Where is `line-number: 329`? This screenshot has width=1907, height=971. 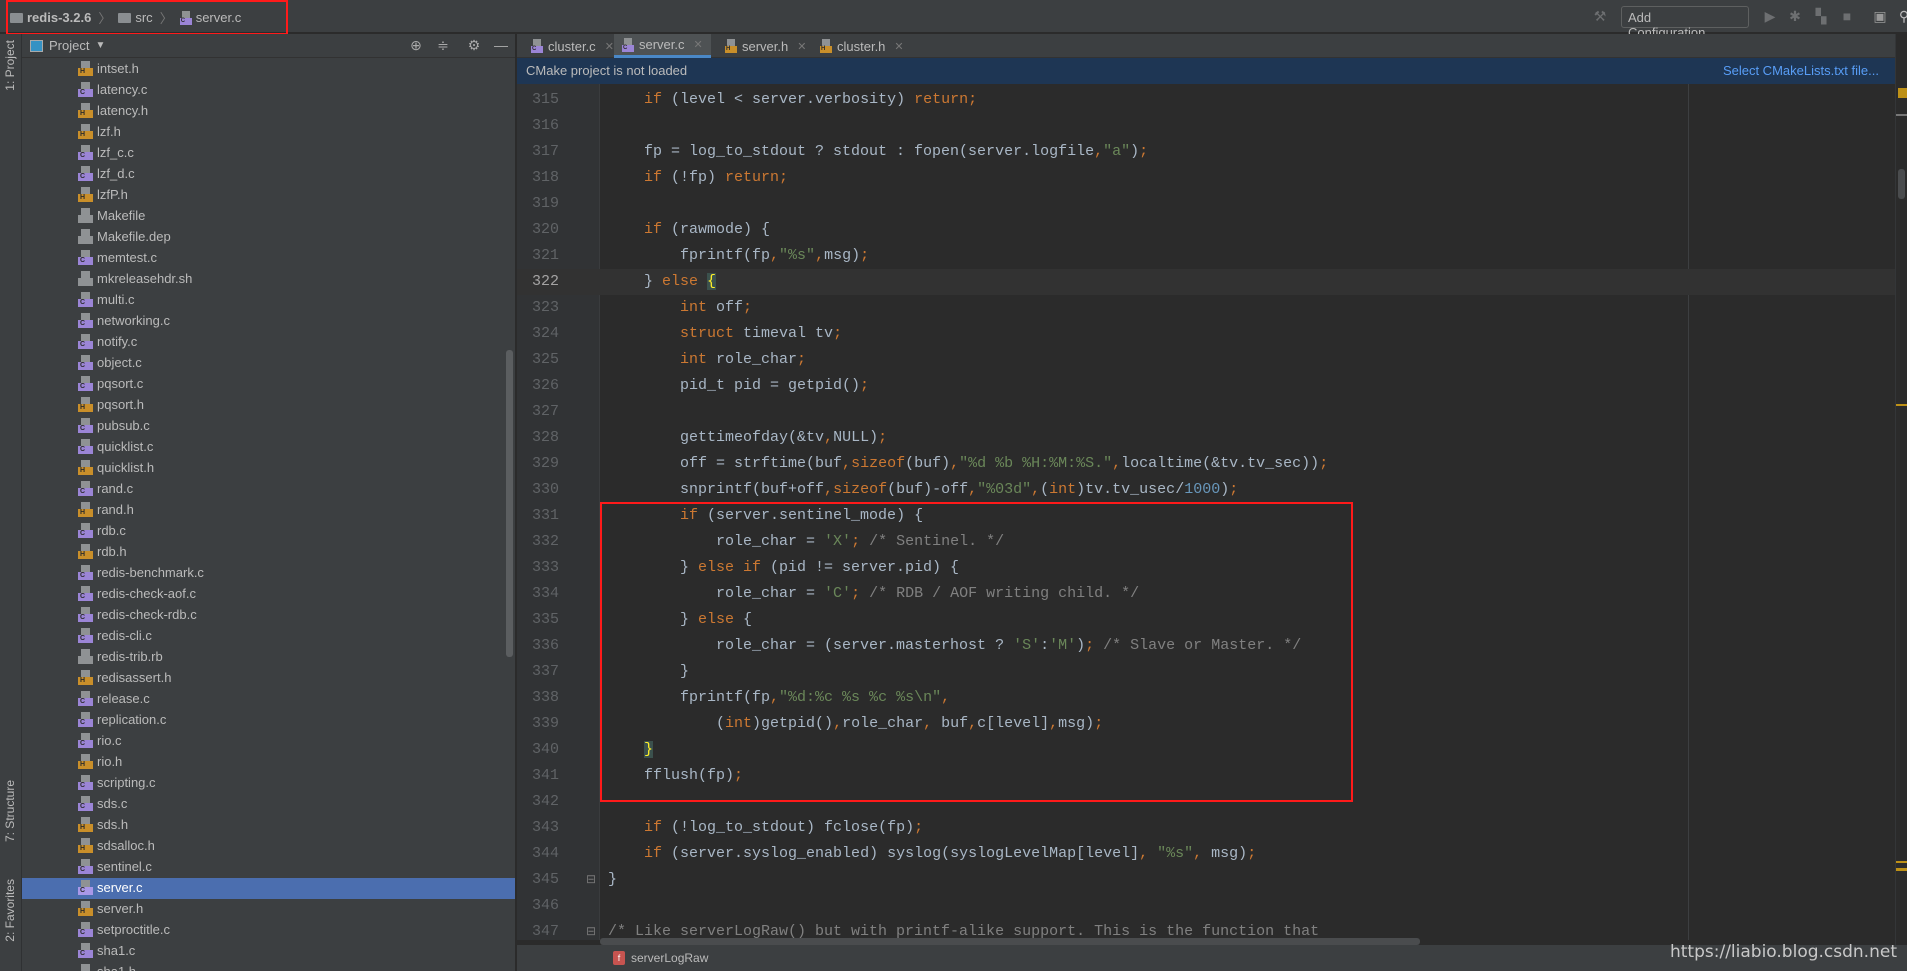
line-number: 329 is located at coordinates (538, 464).